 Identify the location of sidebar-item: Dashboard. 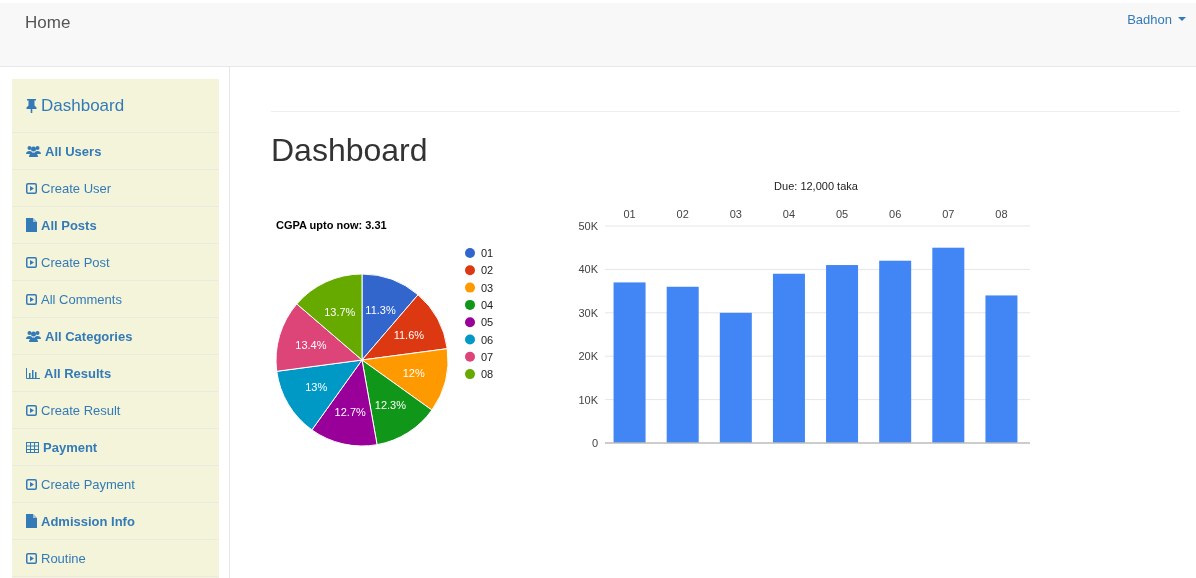
(115, 106).